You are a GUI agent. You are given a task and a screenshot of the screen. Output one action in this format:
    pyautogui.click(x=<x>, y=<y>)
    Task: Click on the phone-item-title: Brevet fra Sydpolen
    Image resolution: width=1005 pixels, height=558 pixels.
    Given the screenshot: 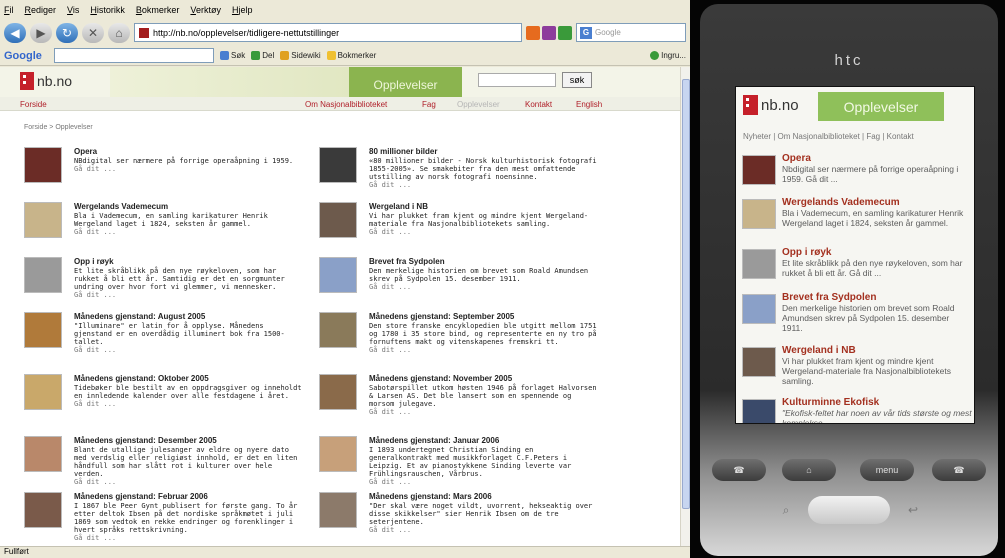 What is the action you would take?
    pyautogui.click(x=829, y=297)
    